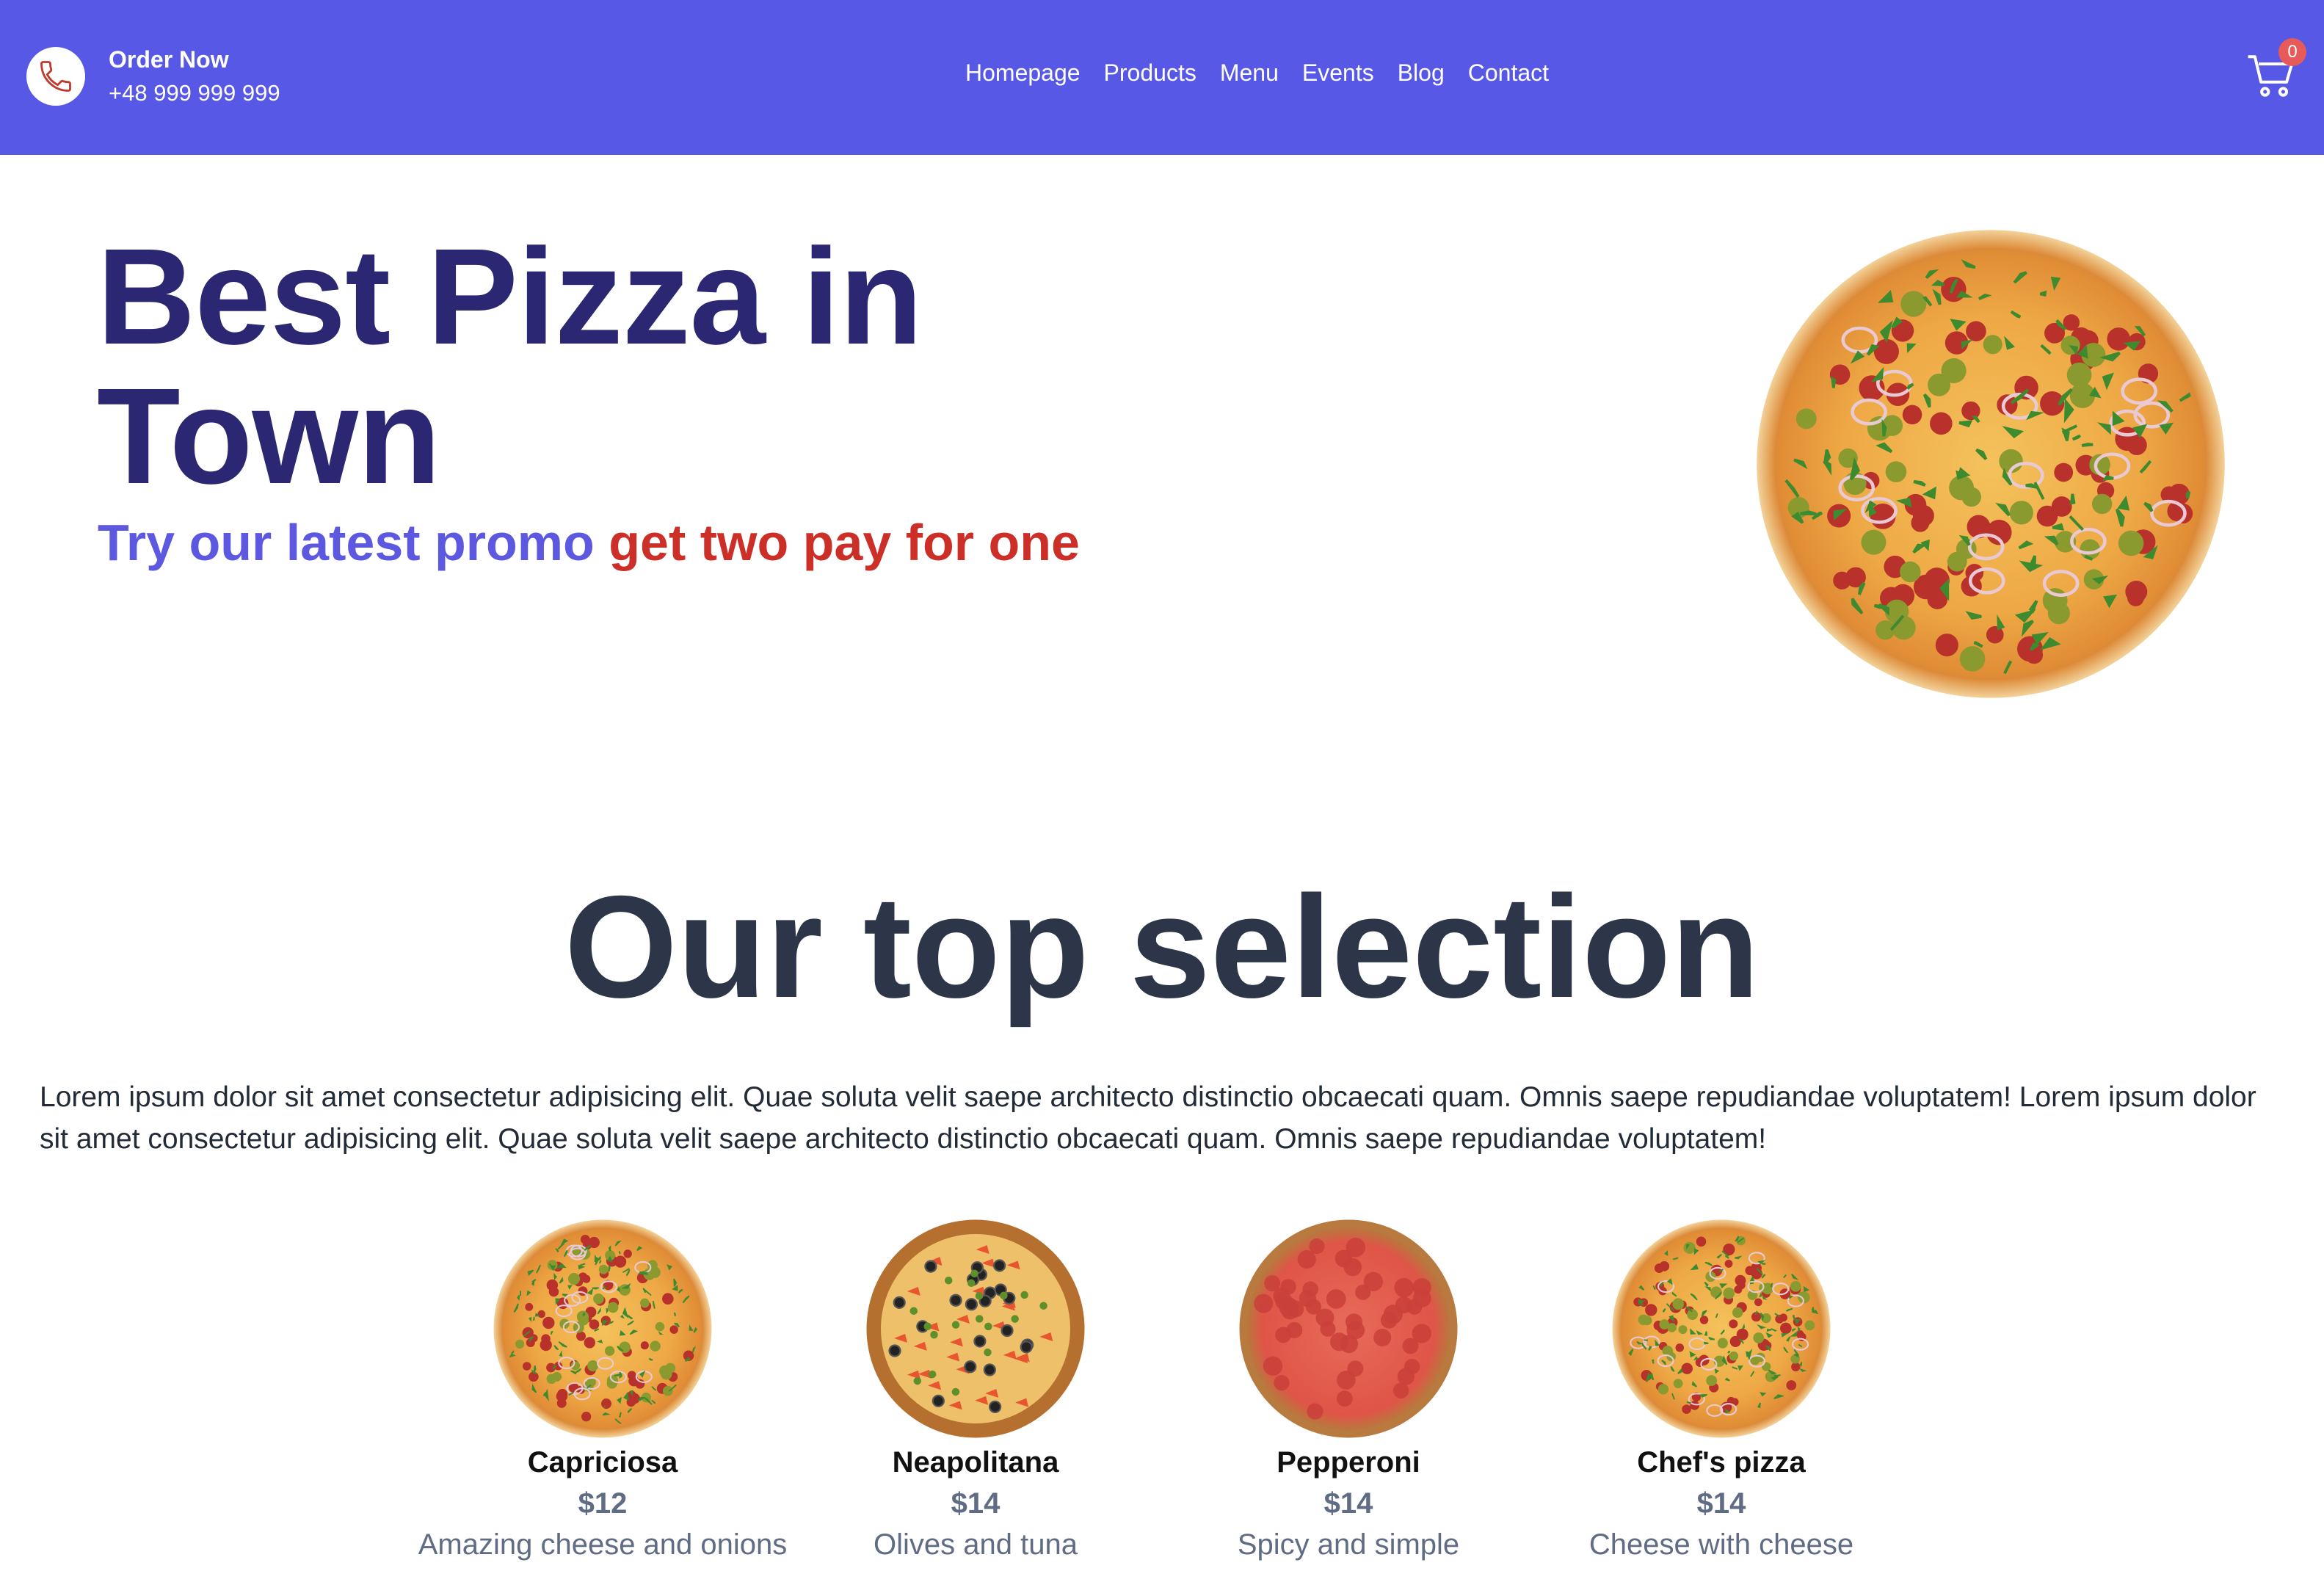  Describe the element at coordinates (169, 59) in the screenshot. I see `order-title: Order Now` at that location.